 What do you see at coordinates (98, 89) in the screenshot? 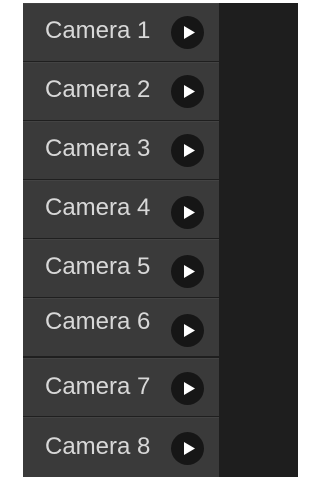
I see `camera-label: Camera 2` at bounding box center [98, 89].